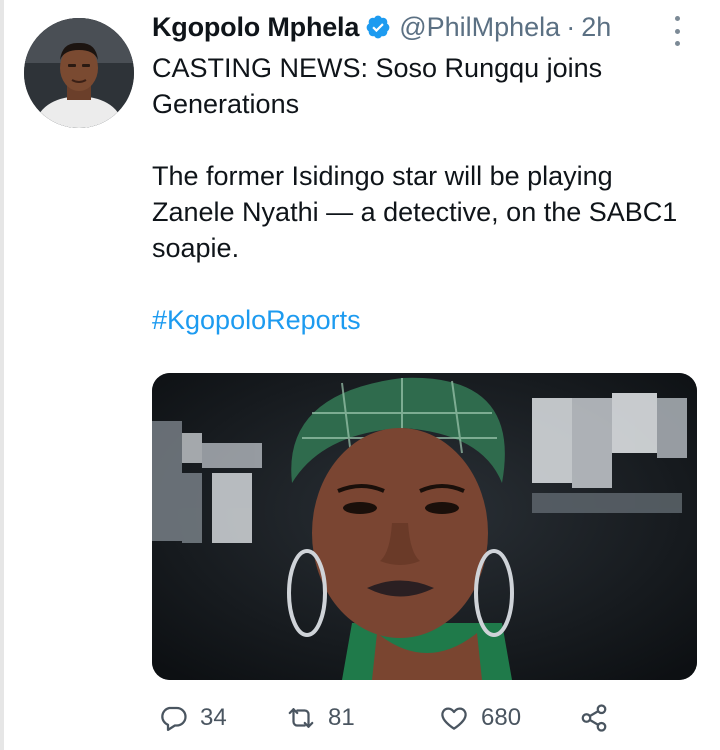 The image size is (720, 750). What do you see at coordinates (677, 31) in the screenshot?
I see `more-icon` at bounding box center [677, 31].